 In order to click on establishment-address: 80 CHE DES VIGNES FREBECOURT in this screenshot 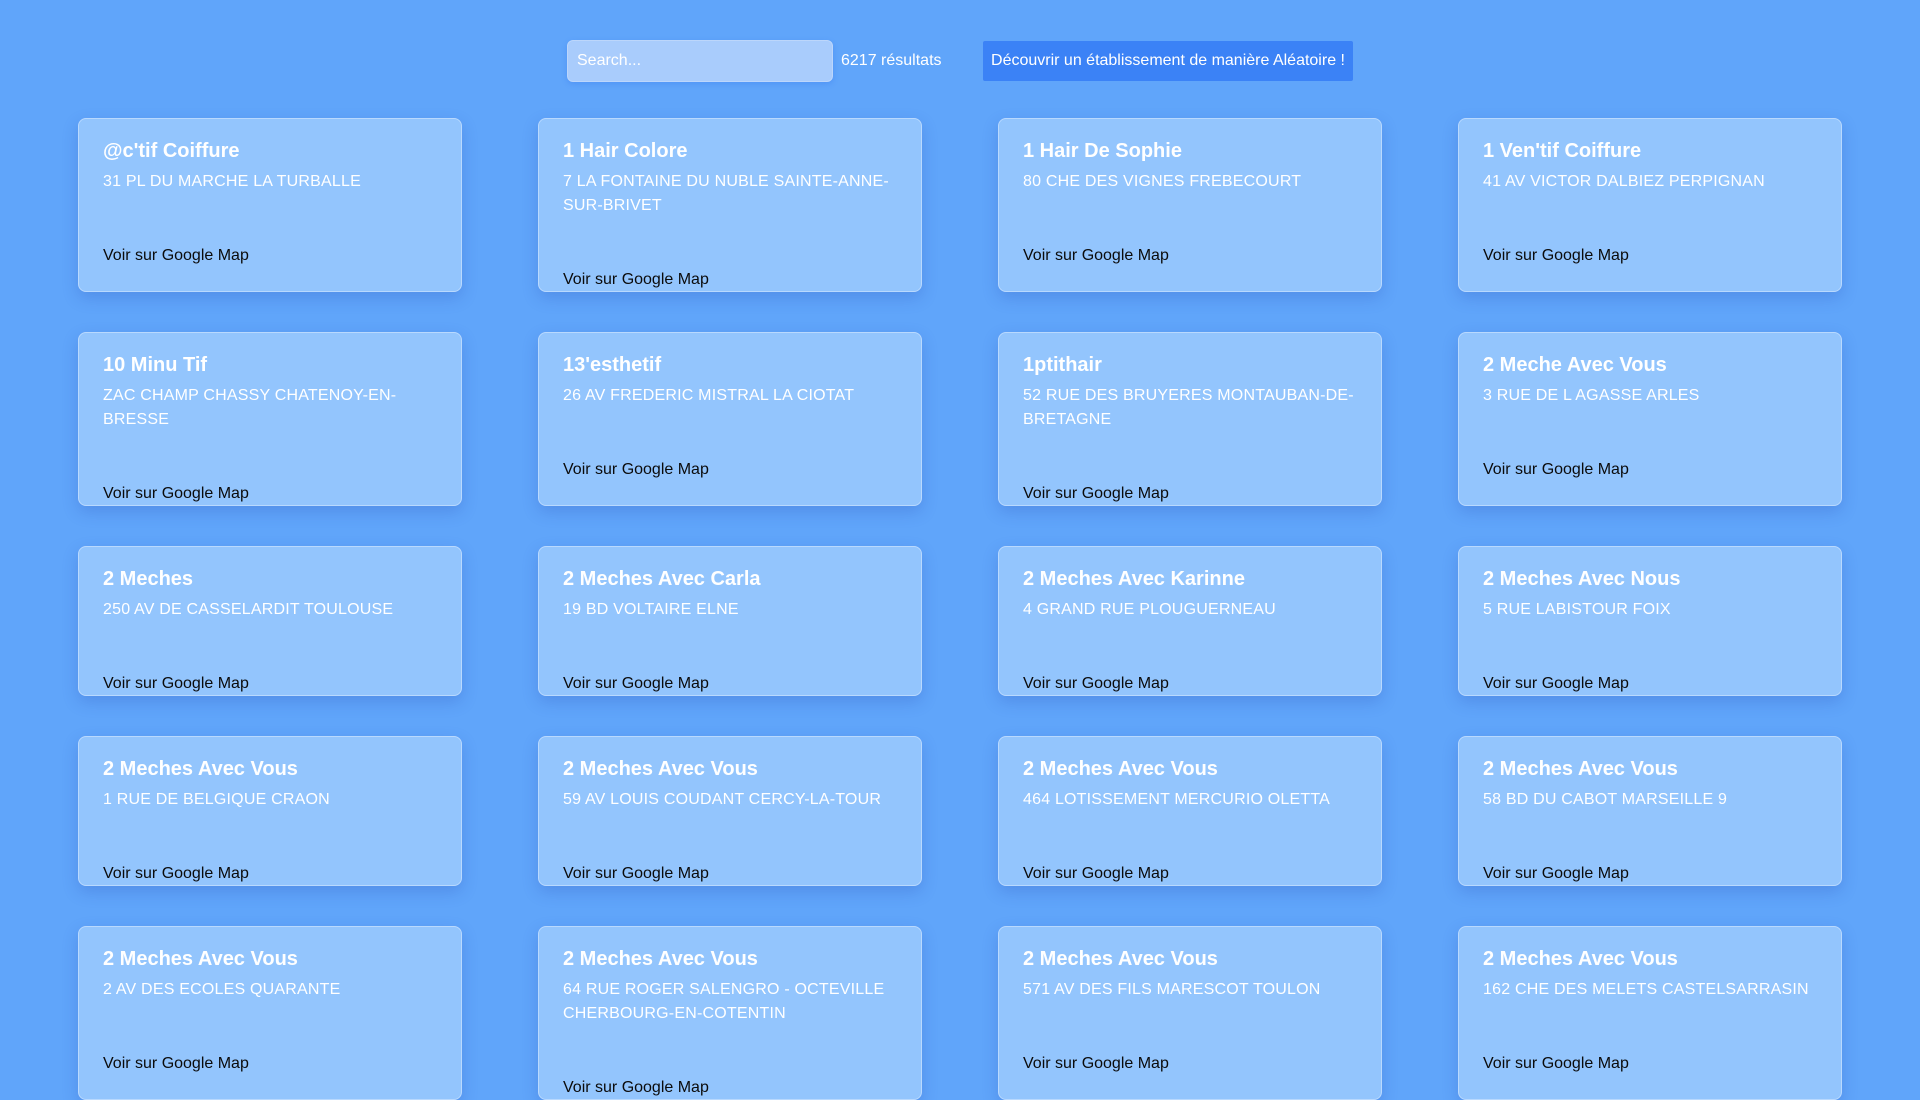, I will do `click(1162, 181)`.